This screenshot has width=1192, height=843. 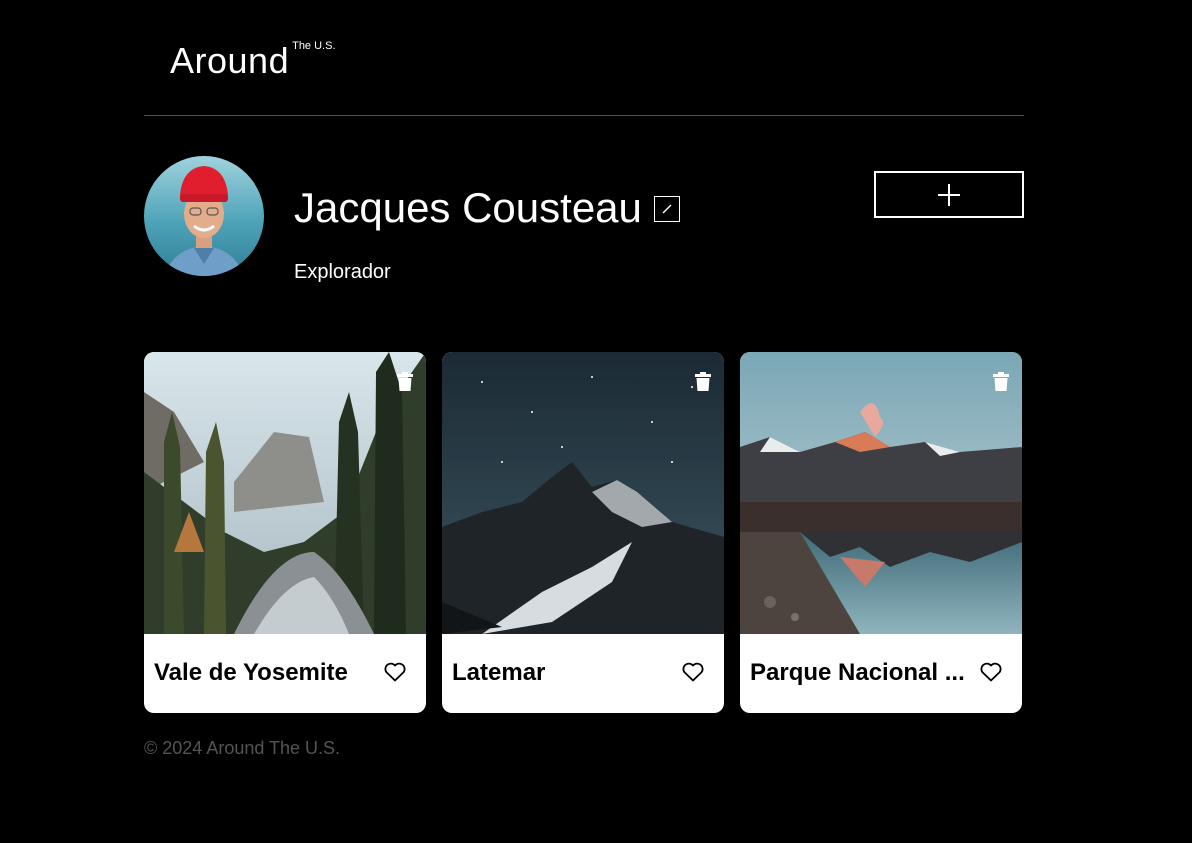 What do you see at coordinates (342, 272) in the screenshot?
I see `profile-about: Explorador` at bounding box center [342, 272].